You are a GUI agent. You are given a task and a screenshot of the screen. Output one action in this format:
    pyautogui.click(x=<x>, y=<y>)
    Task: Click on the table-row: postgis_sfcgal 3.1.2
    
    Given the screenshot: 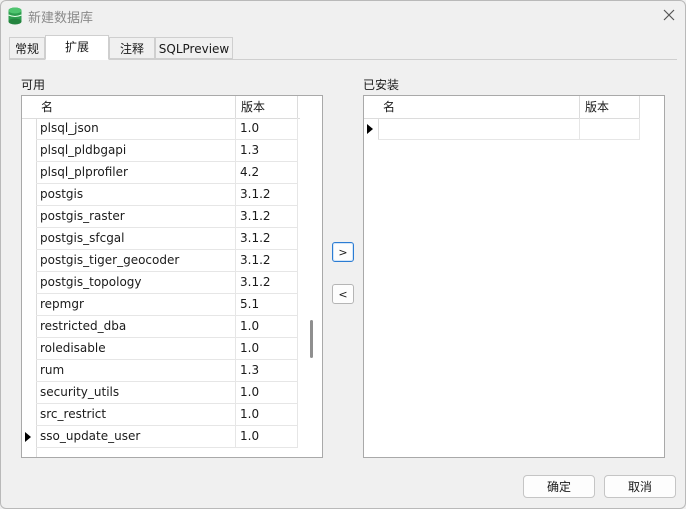 What is the action you would take?
    pyautogui.click(x=160, y=239)
    